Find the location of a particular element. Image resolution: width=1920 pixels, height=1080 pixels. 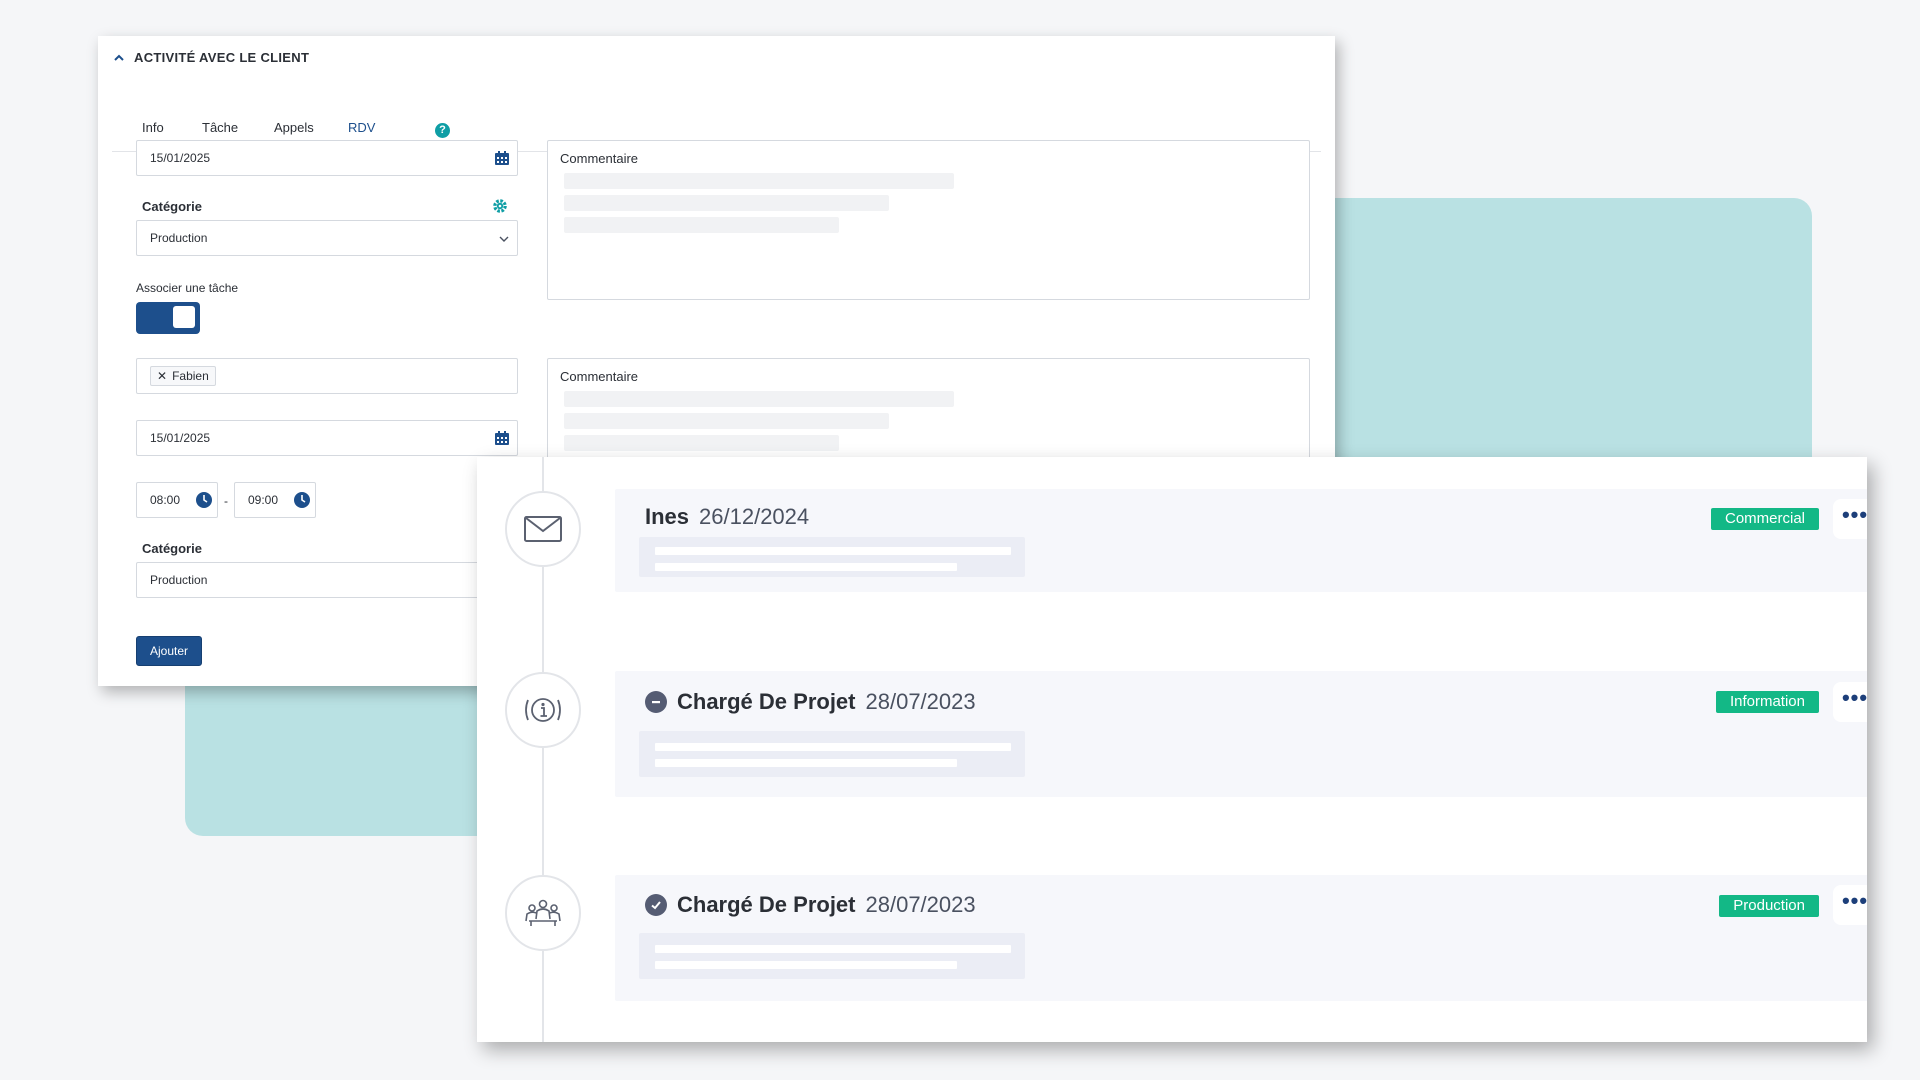

comment-label-2: Commentaire is located at coordinates (599, 376).